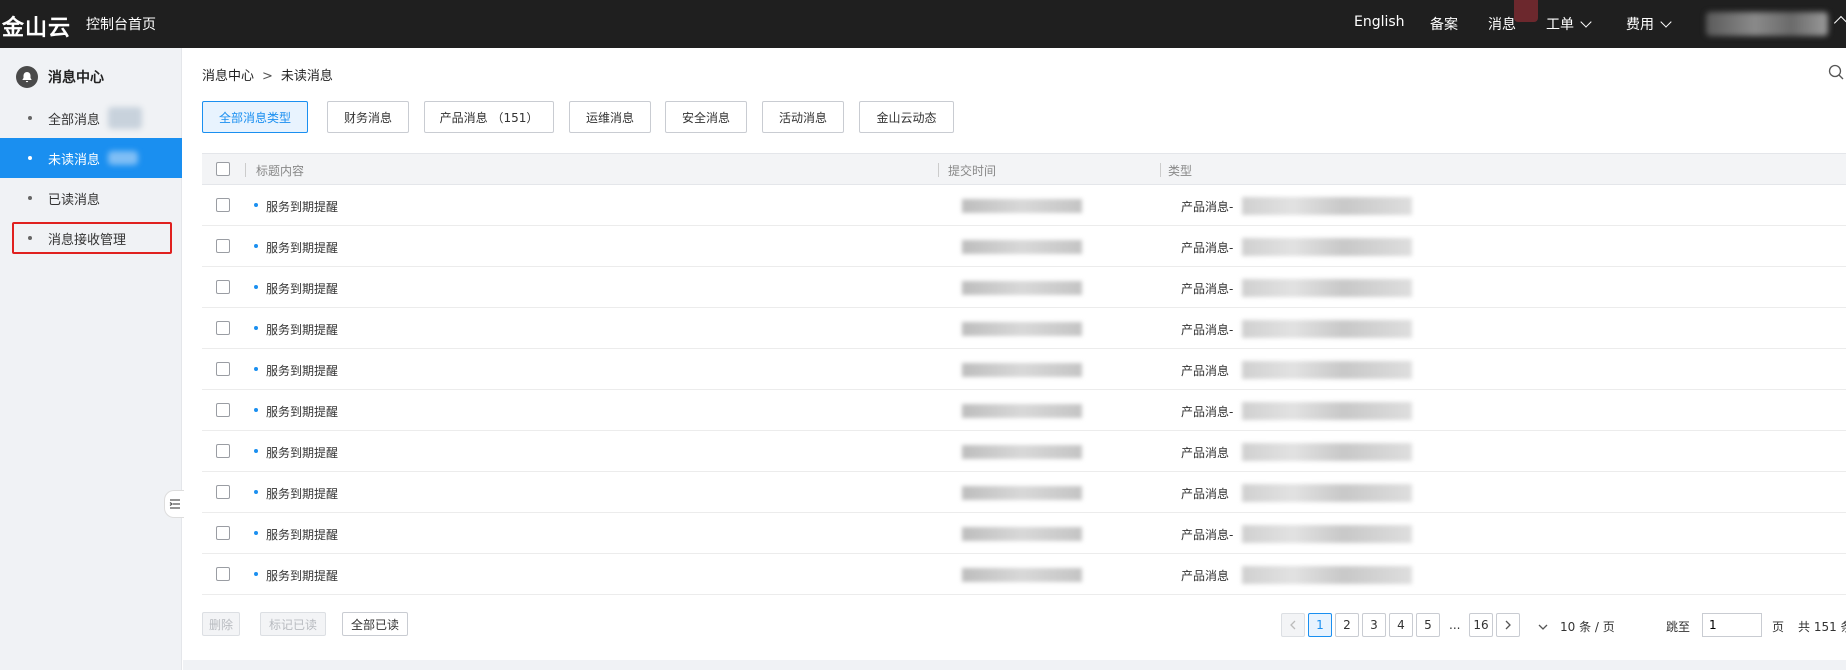 The width and height of the screenshot is (1846, 670). I want to click on sidebar-item-unread-messages: 未读消息, so click(91, 158).